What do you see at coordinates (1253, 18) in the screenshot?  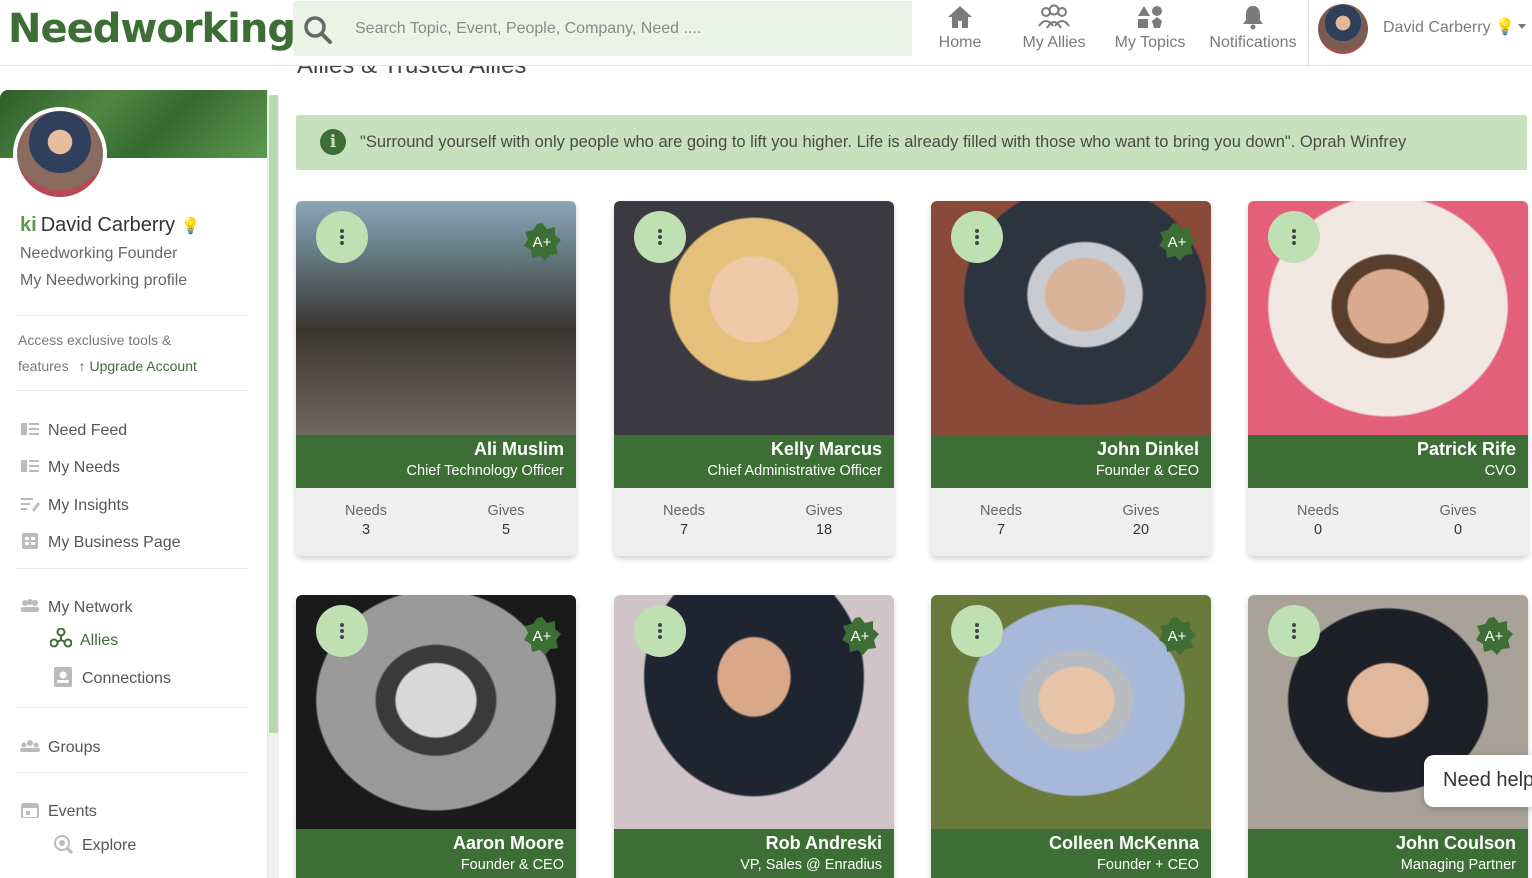 I see `bell-icon` at bounding box center [1253, 18].